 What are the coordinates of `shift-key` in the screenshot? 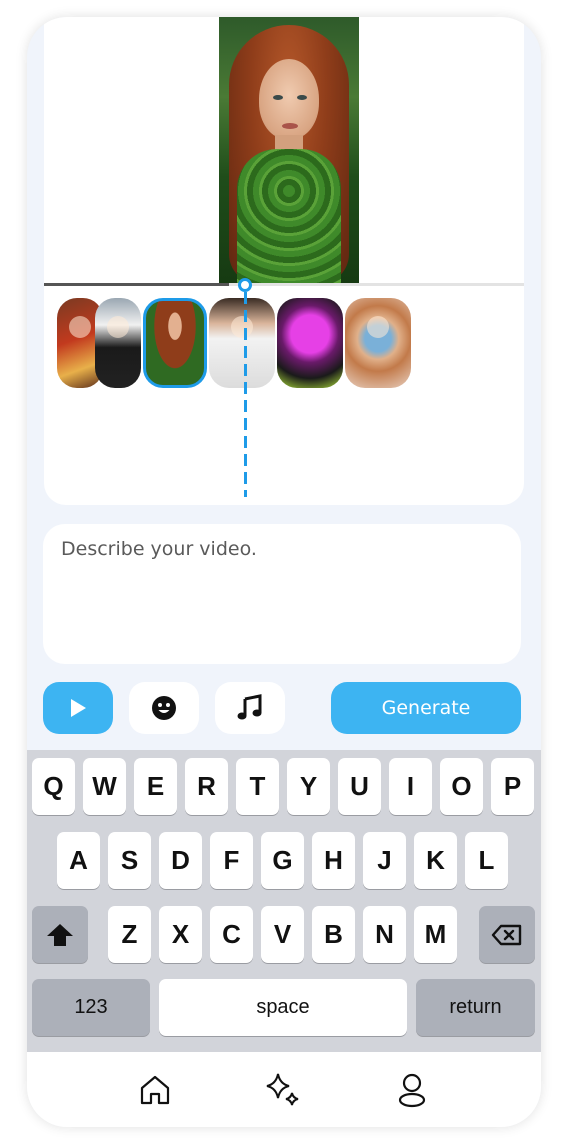 It's located at (60, 934).